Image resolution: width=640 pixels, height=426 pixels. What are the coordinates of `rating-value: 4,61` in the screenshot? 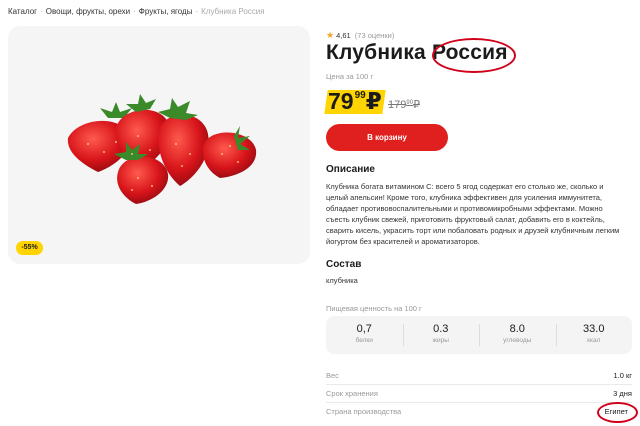 It's located at (343, 35).